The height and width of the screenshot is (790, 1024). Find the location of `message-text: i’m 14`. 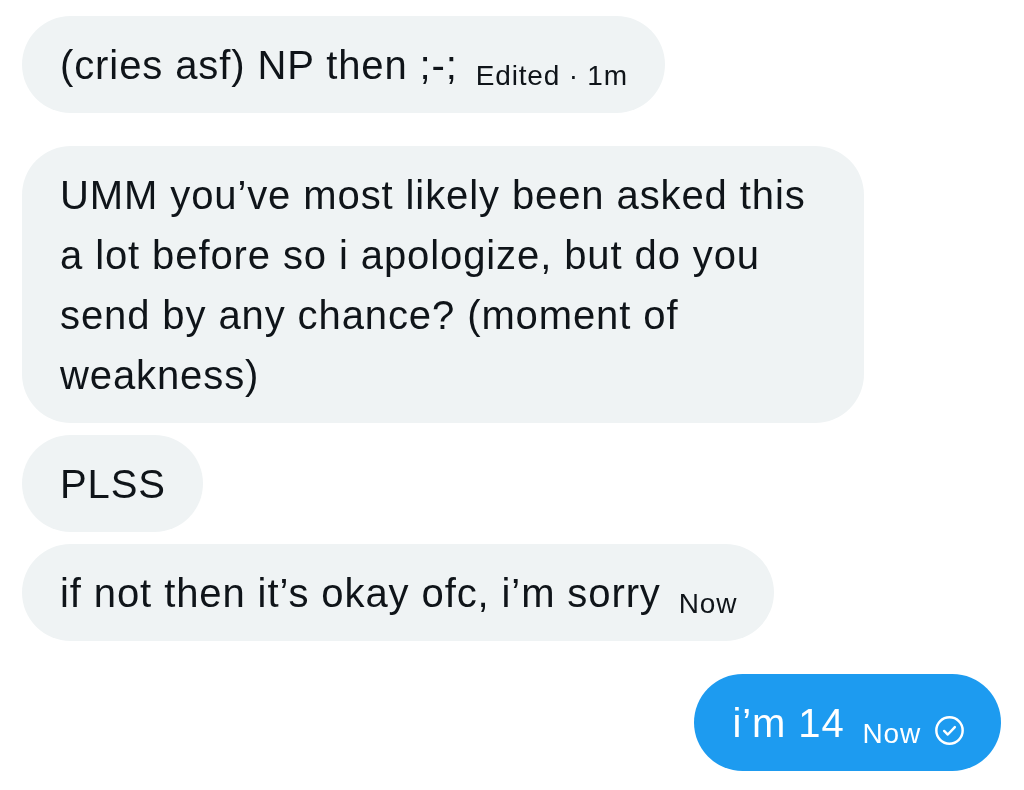

message-text: i’m 14 is located at coordinates (788, 722).